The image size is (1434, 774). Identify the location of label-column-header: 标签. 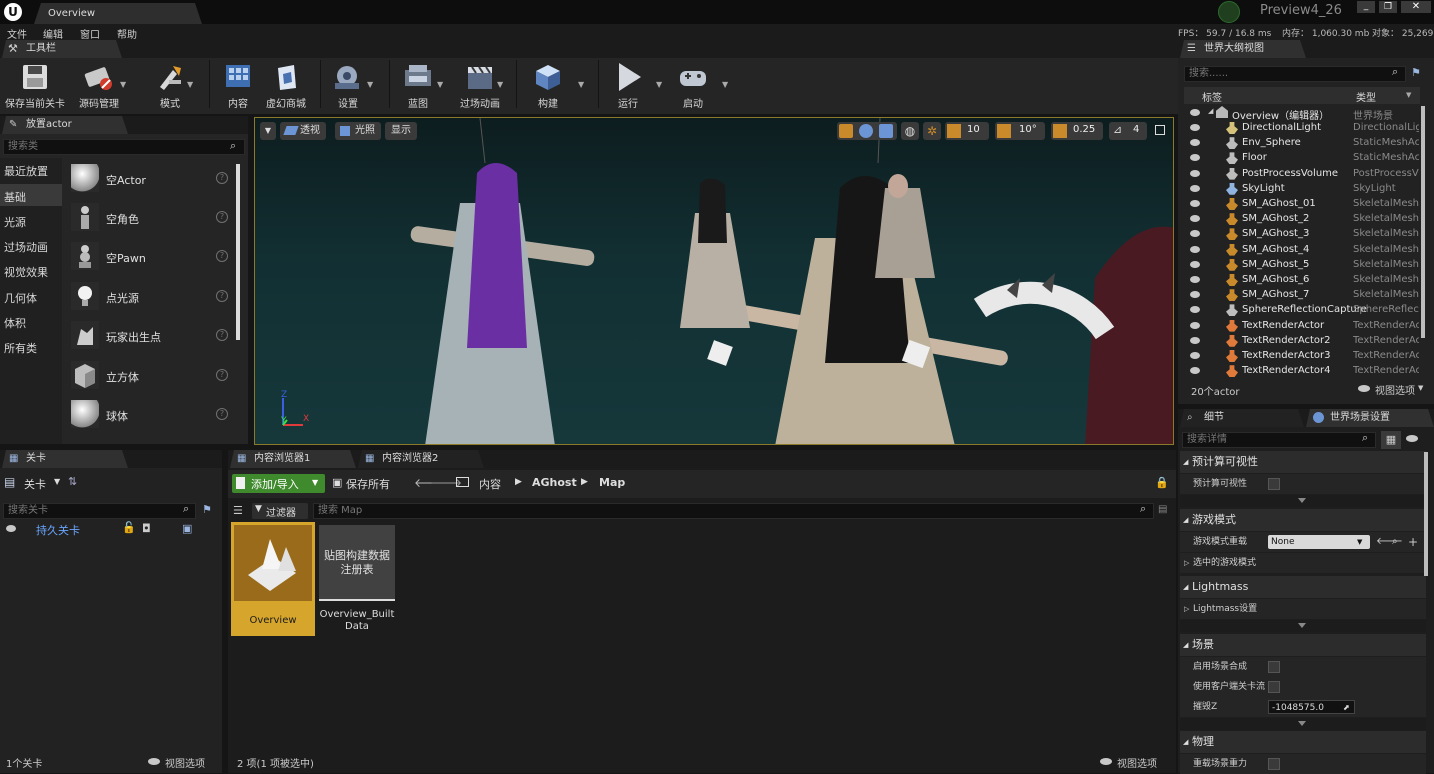
(1212, 96).